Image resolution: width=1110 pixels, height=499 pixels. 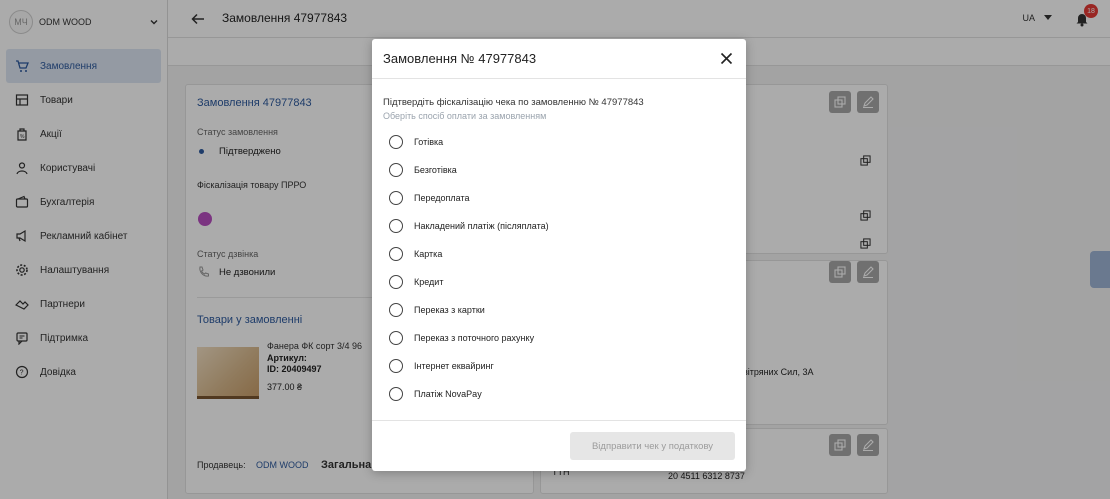 I want to click on option-label: Передоплата, so click(x=442, y=198).